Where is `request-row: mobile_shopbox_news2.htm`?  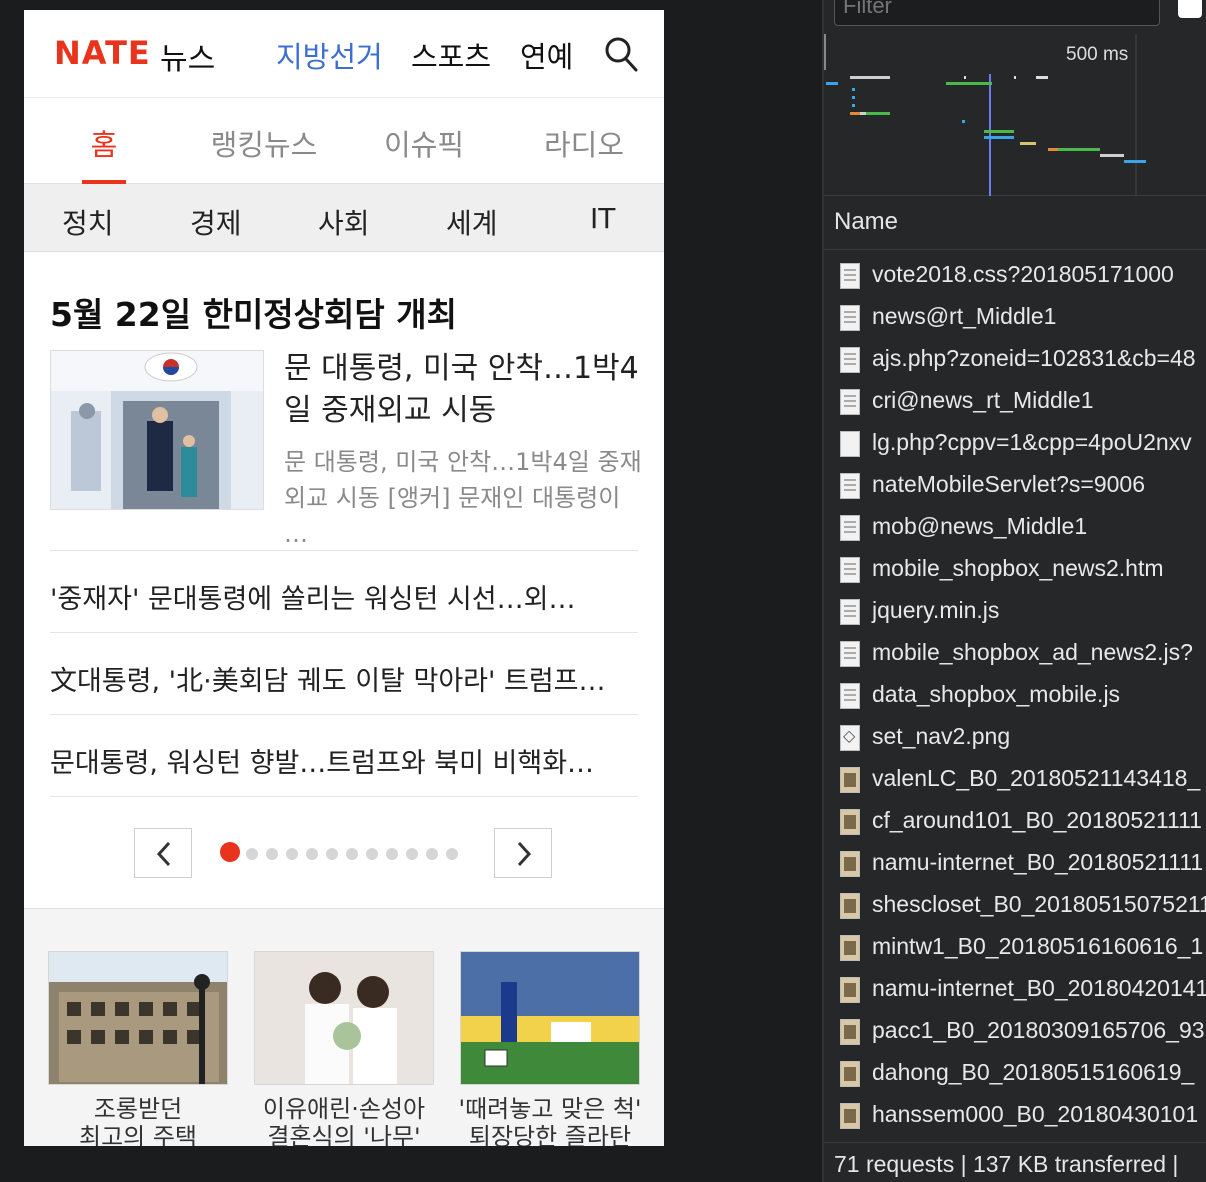 request-row: mobile_shopbox_news2.htm is located at coordinates (1015, 569).